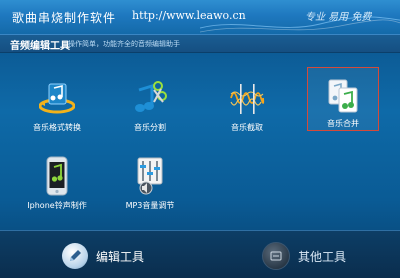 The width and height of the screenshot is (400, 278). What do you see at coordinates (200, 43) in the screenshot?
I see `section-header: 音频编辑工具 操作简单，功能齐全的音频编辑助手` at bounding box center [200, 43].